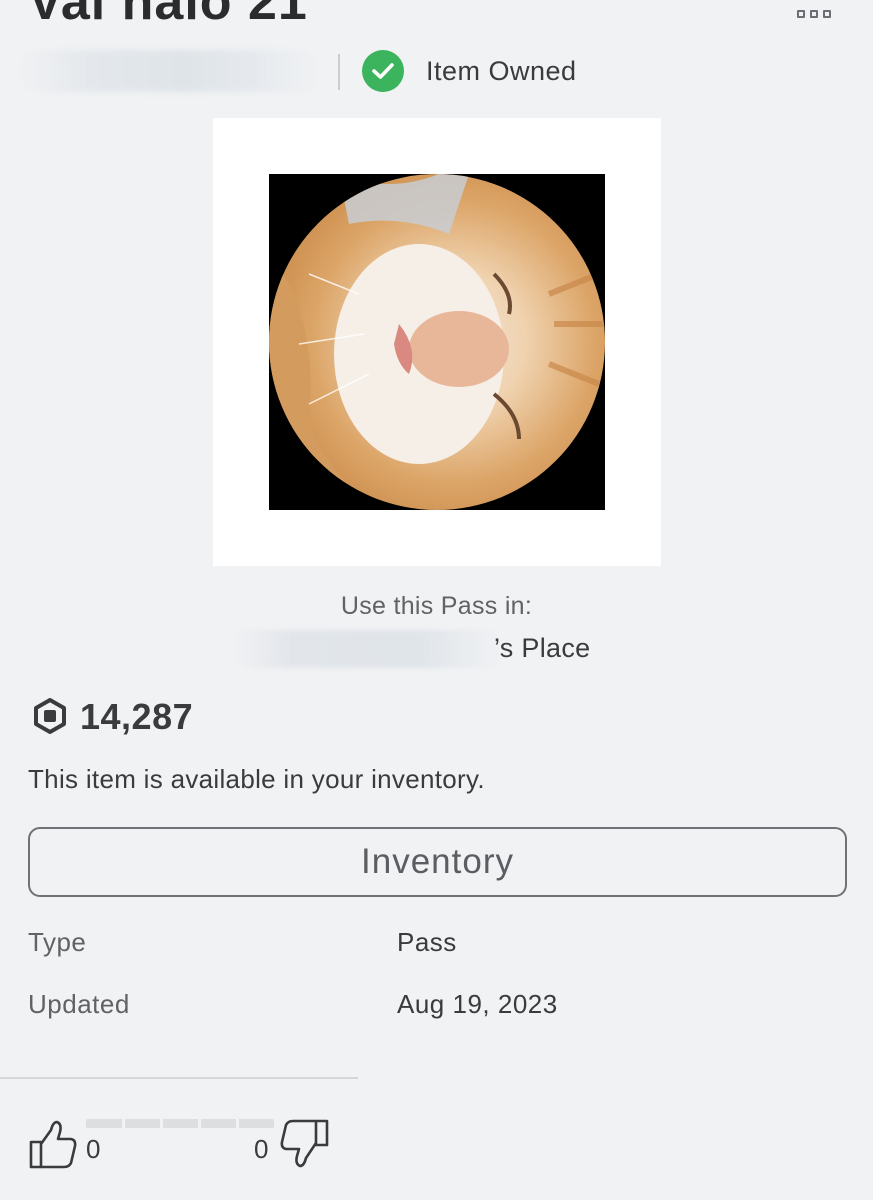  I want to click on item-owned-label: Item Owned, so click(501, 71).